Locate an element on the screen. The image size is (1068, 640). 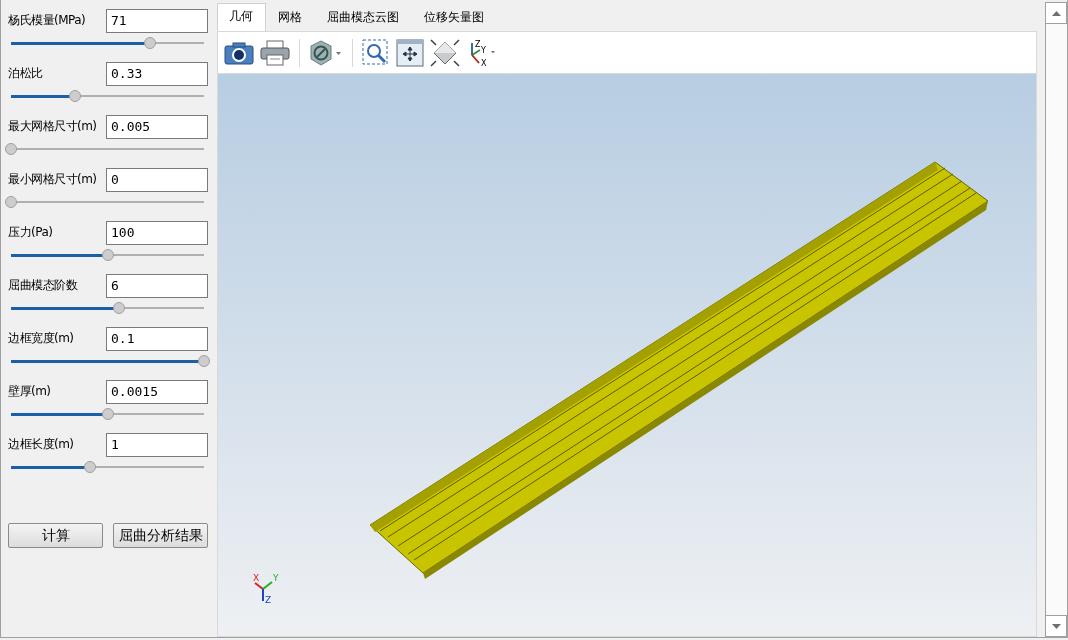
field-label: 泊松比 is located at coordinates (25, 73).